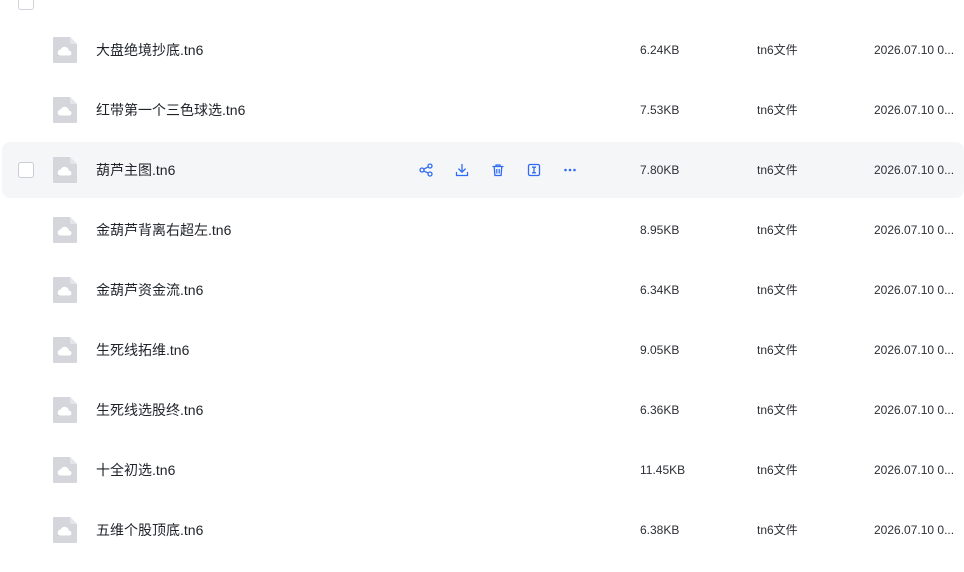 This screenshot has width=964, height=572. I want to click on file-name: 金葫芦背离右超左.tn6, so click(163, 230).